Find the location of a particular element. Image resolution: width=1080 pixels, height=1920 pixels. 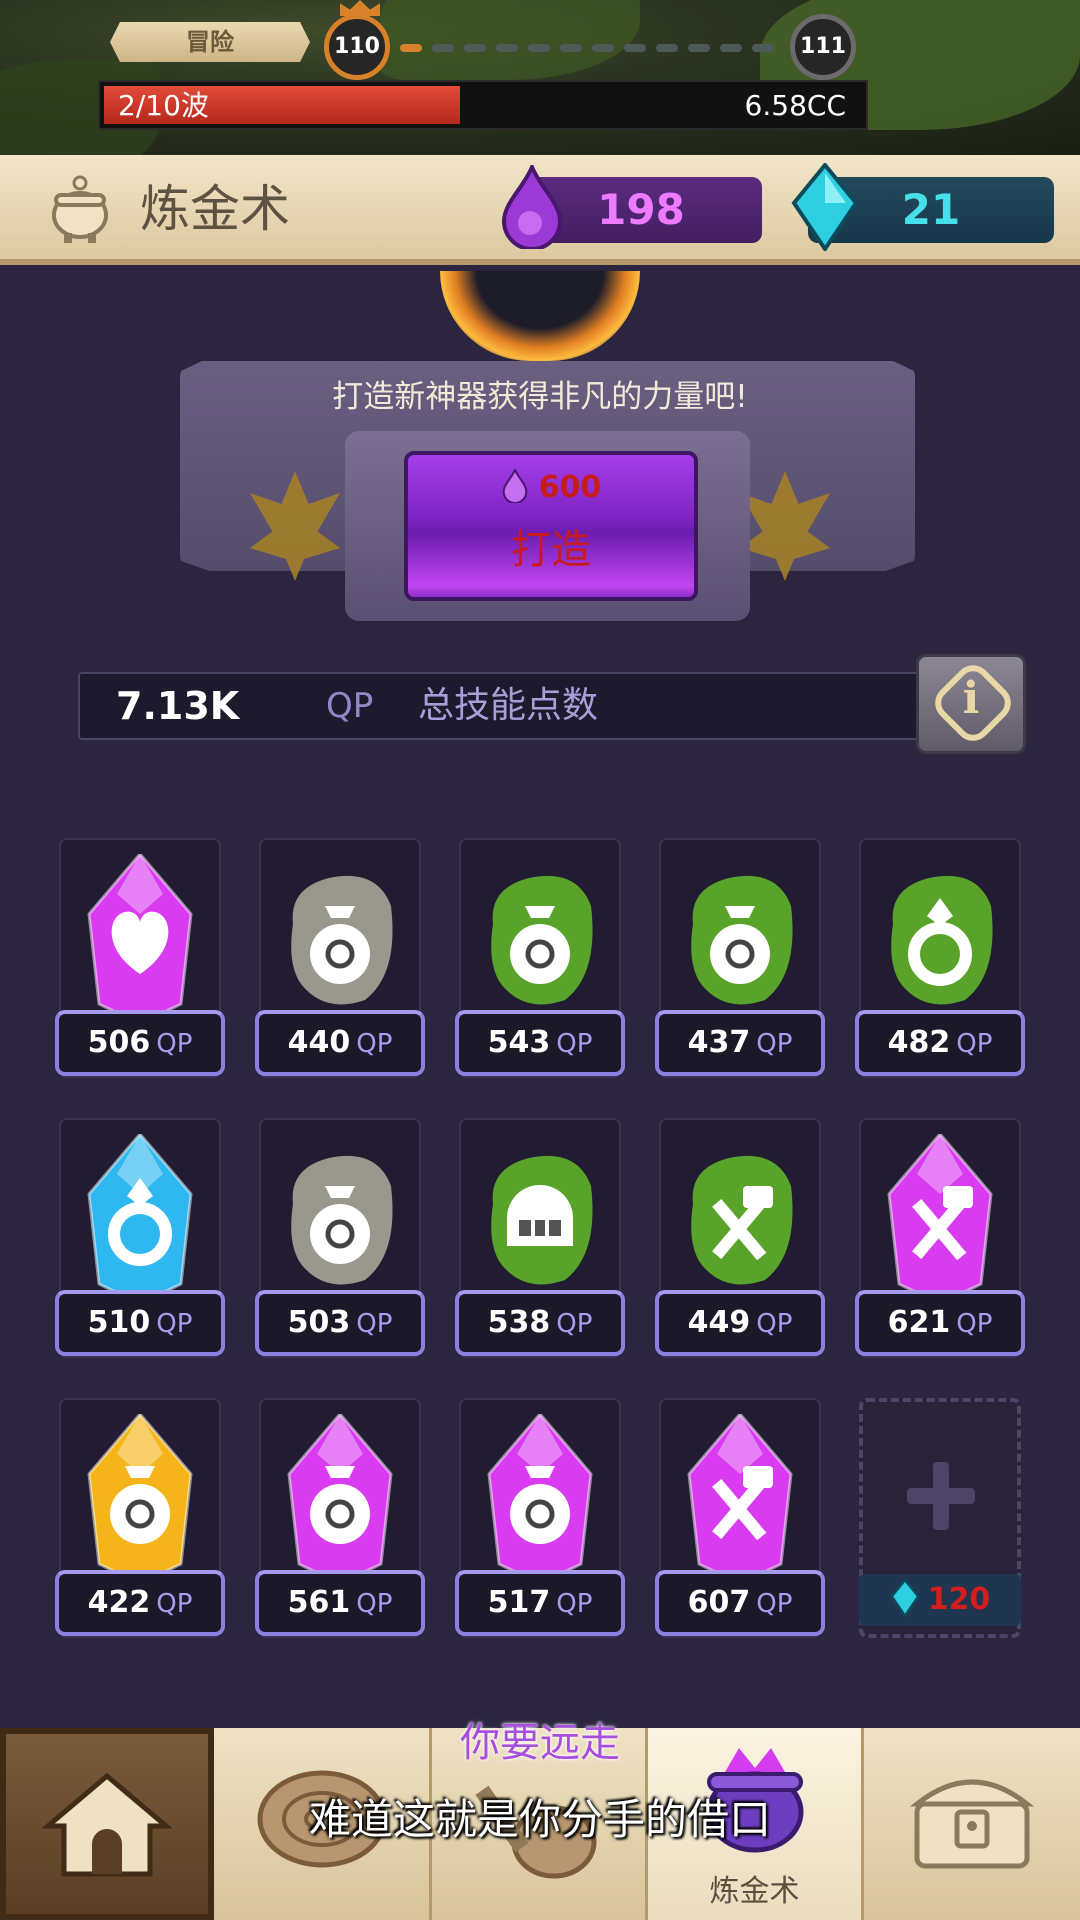

wave-progress-bar: 2/10波 6.58CC is located at coordinates (483, 105).